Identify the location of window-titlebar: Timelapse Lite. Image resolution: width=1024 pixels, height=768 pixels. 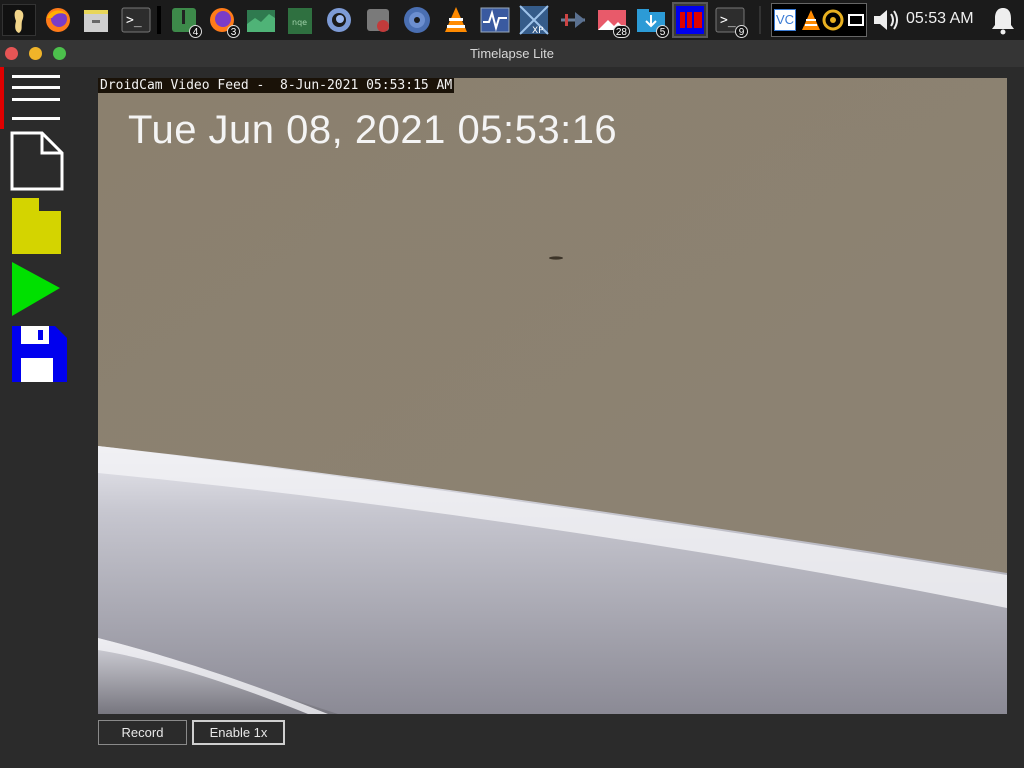
(512, 53).